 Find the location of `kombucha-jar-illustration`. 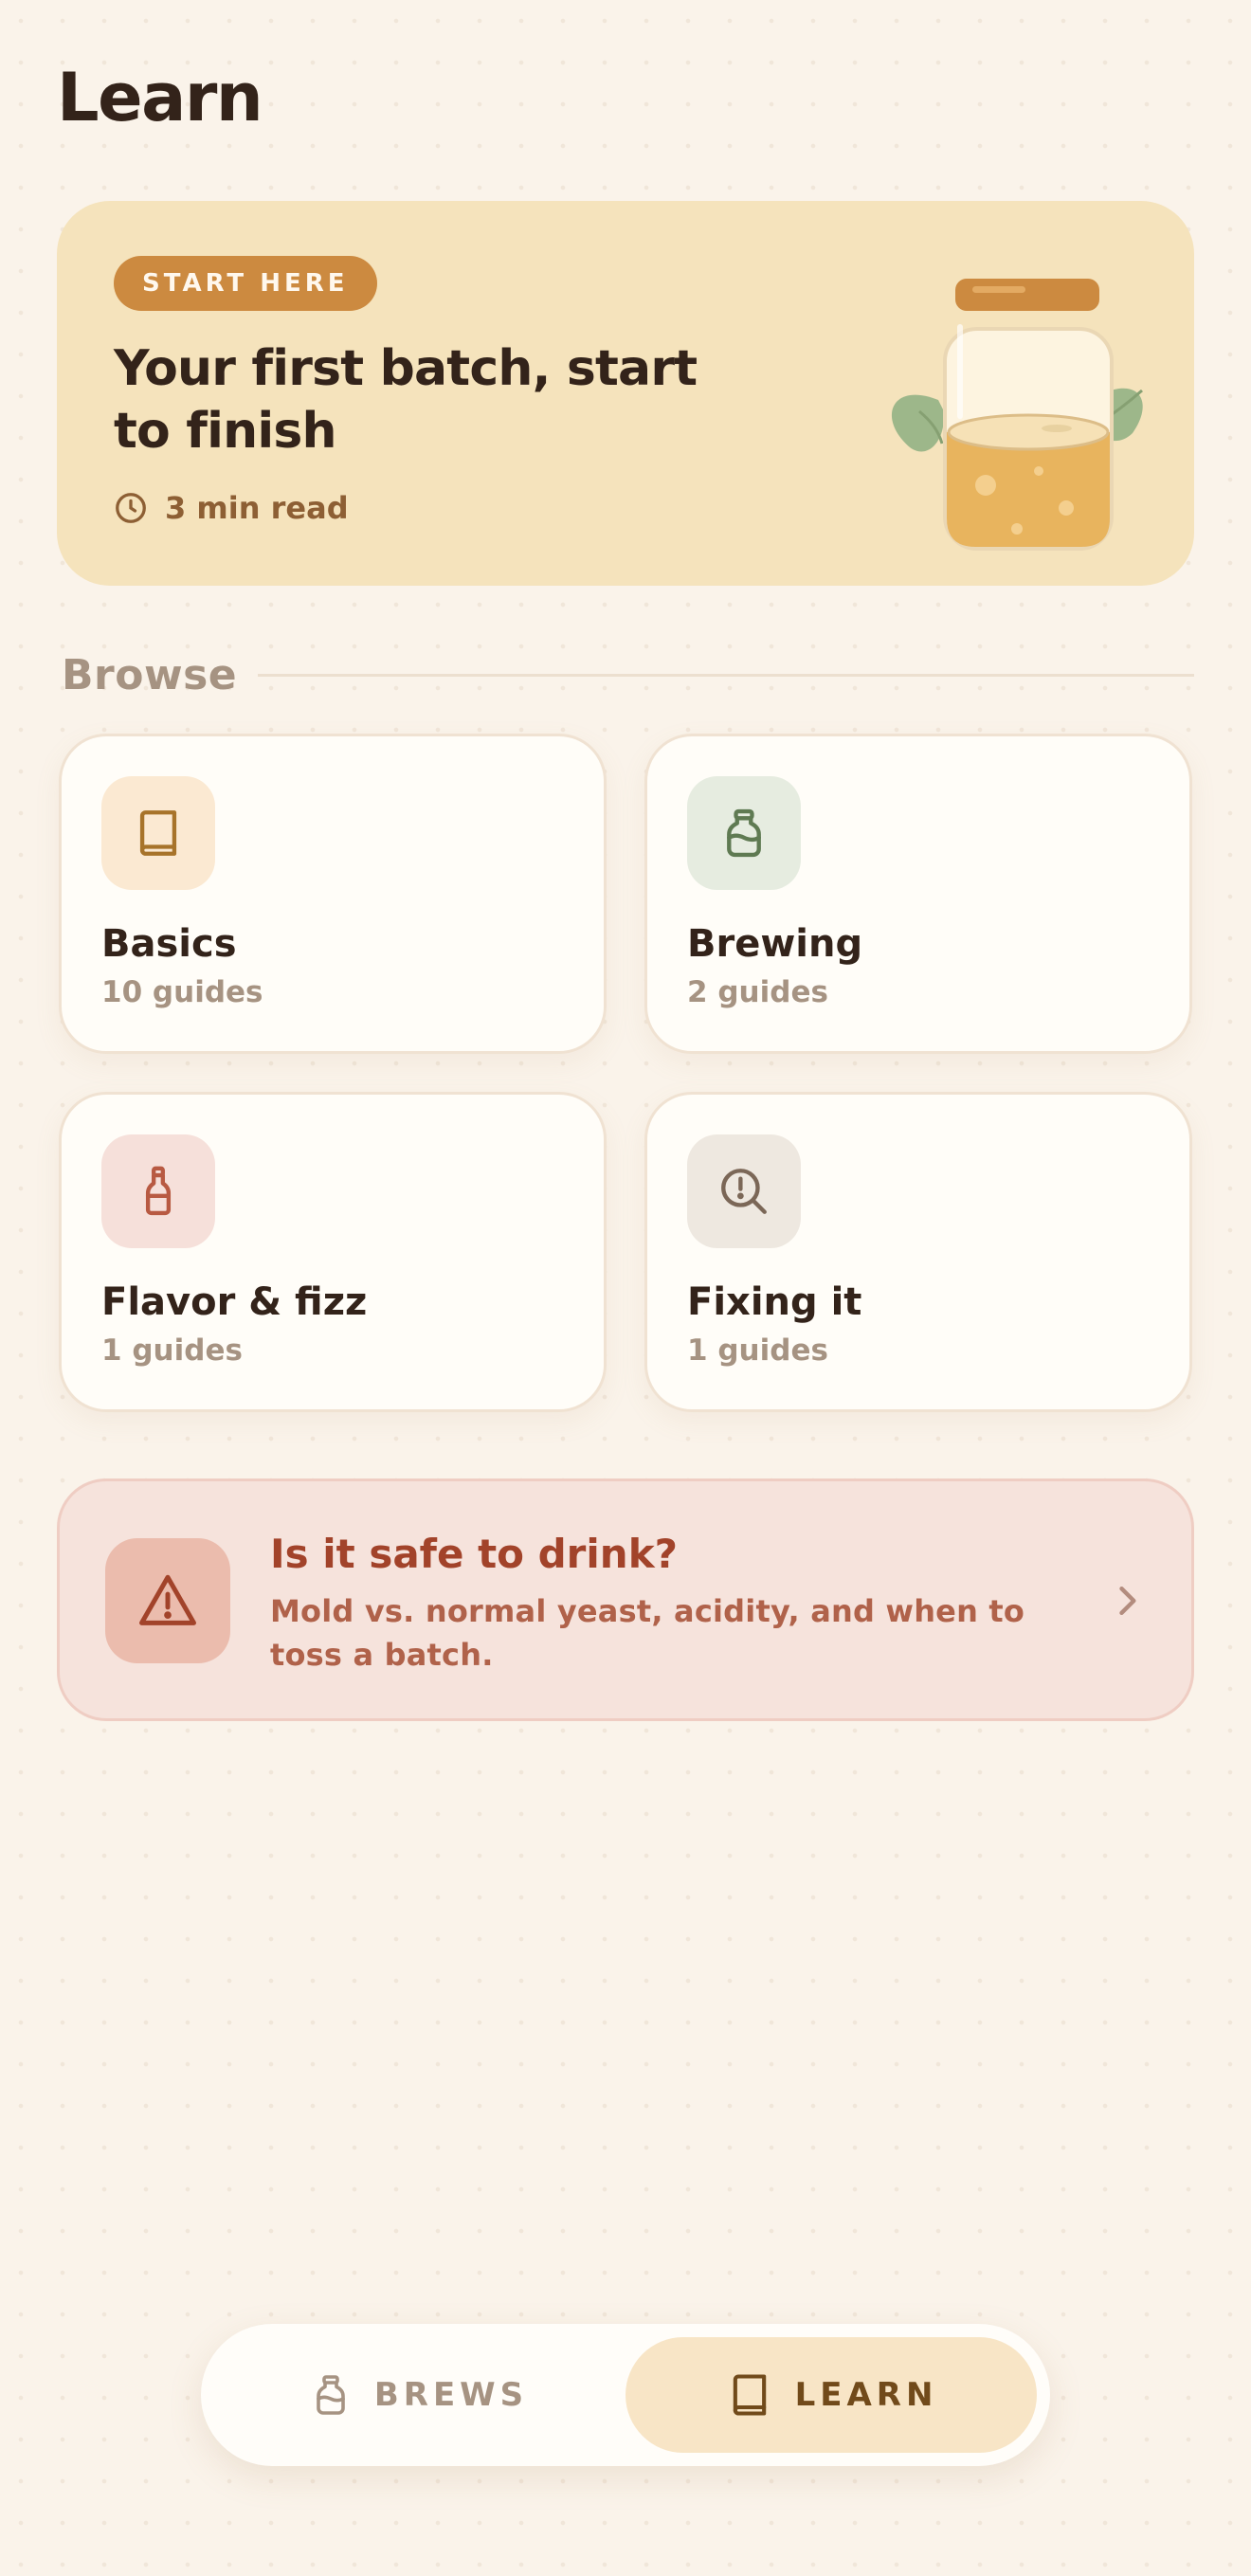

kombucha-jar-illustration is located at coordinates (1017, 415).